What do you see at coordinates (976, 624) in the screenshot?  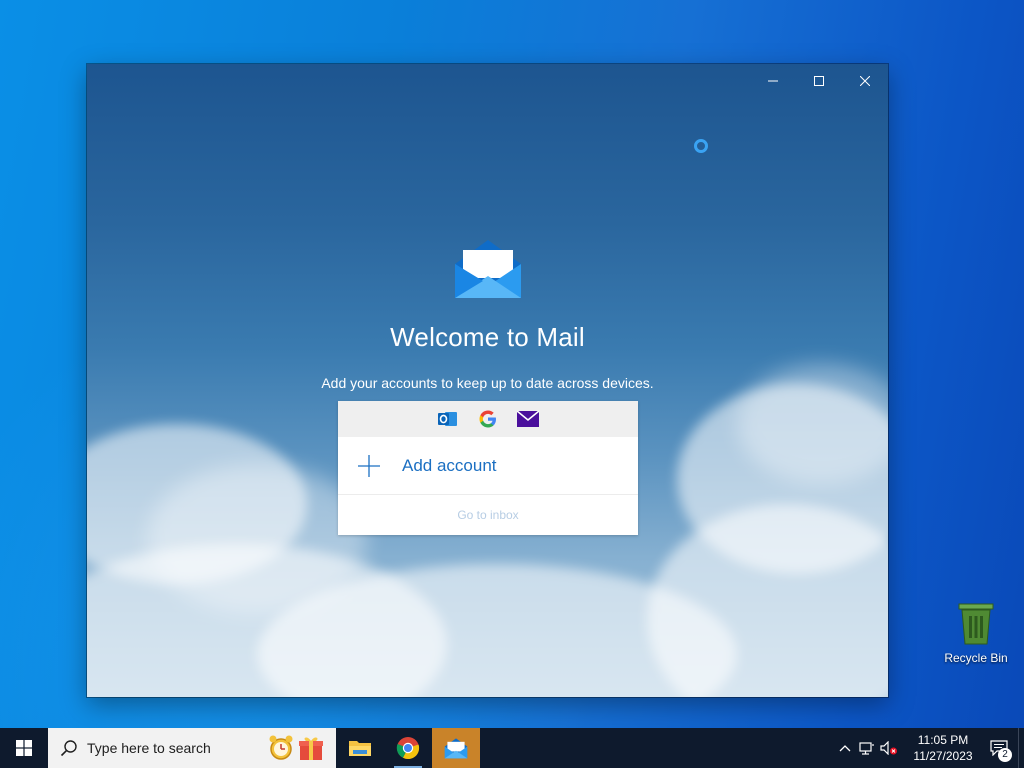 I see `recycle-bin-icon` at bounding box center [976, 624].